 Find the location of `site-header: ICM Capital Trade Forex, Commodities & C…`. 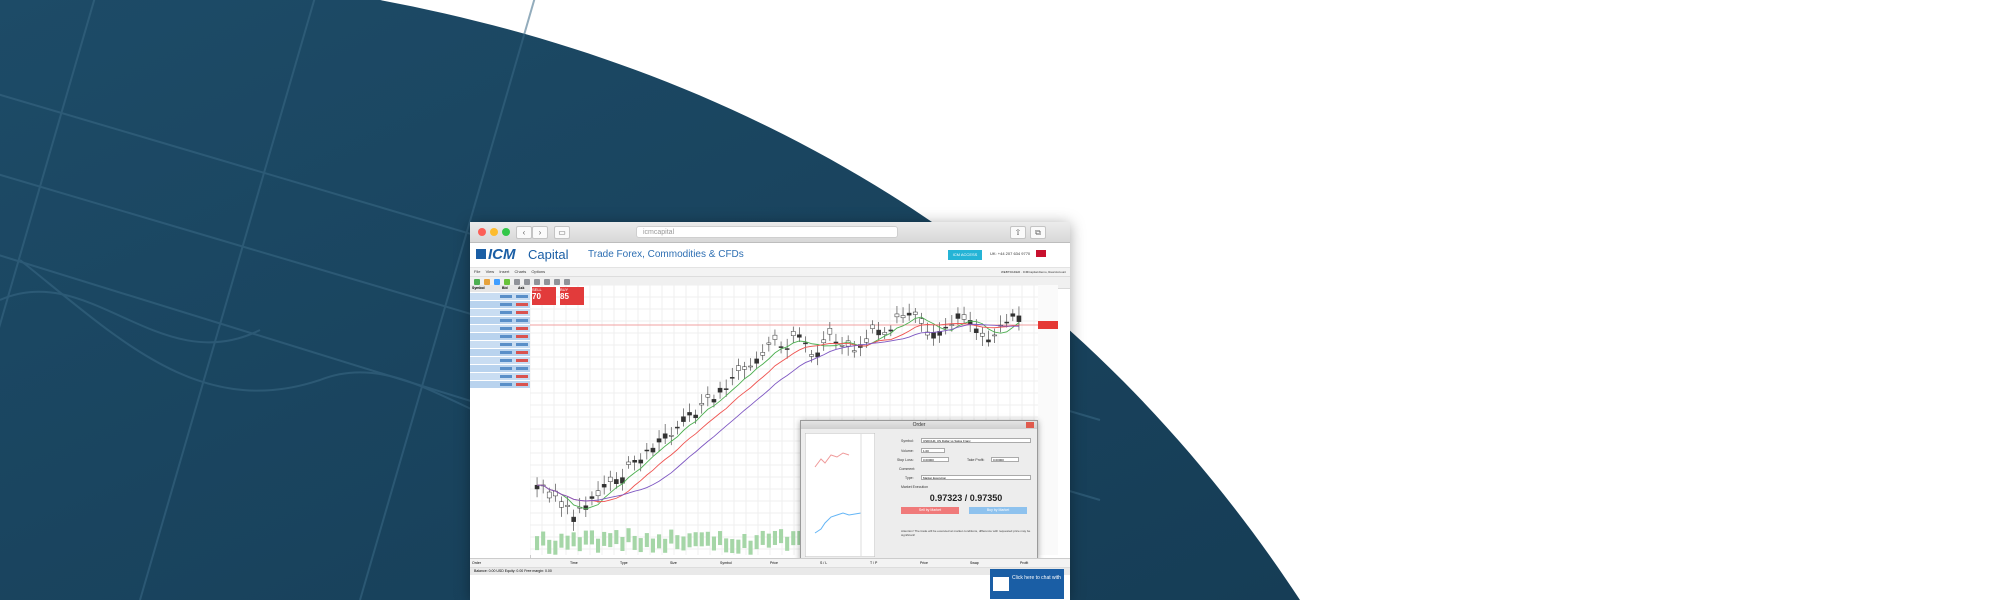

site-header: ICM Capital Trade Forex, Commodities & C… is located at coordinates (770, 255).